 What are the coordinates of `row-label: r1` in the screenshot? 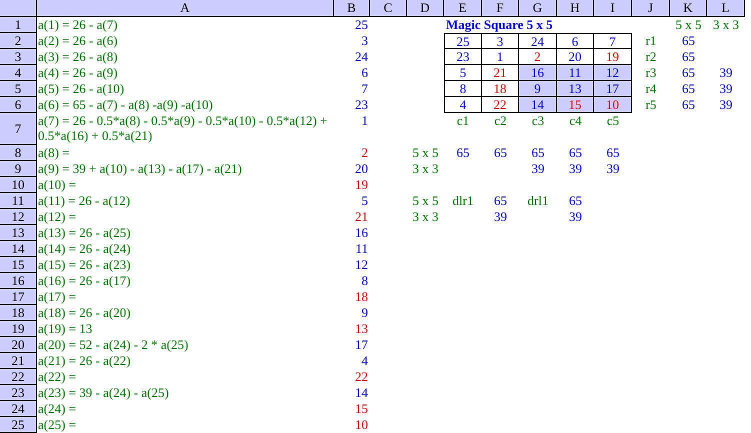 It's located at (651, 41).